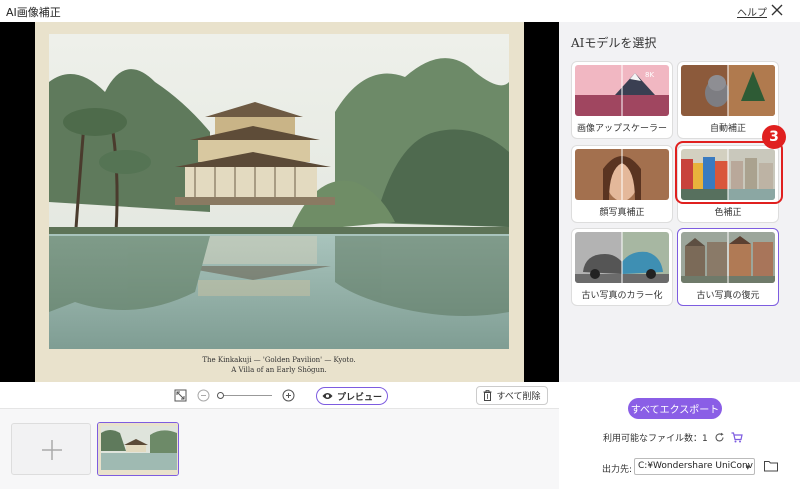 The height and width of the screenshot is (489, 800). Describe the element at coordinates (675, 408) in the screenshot. I see `export-all-button: すべてエクスポート` at that location.